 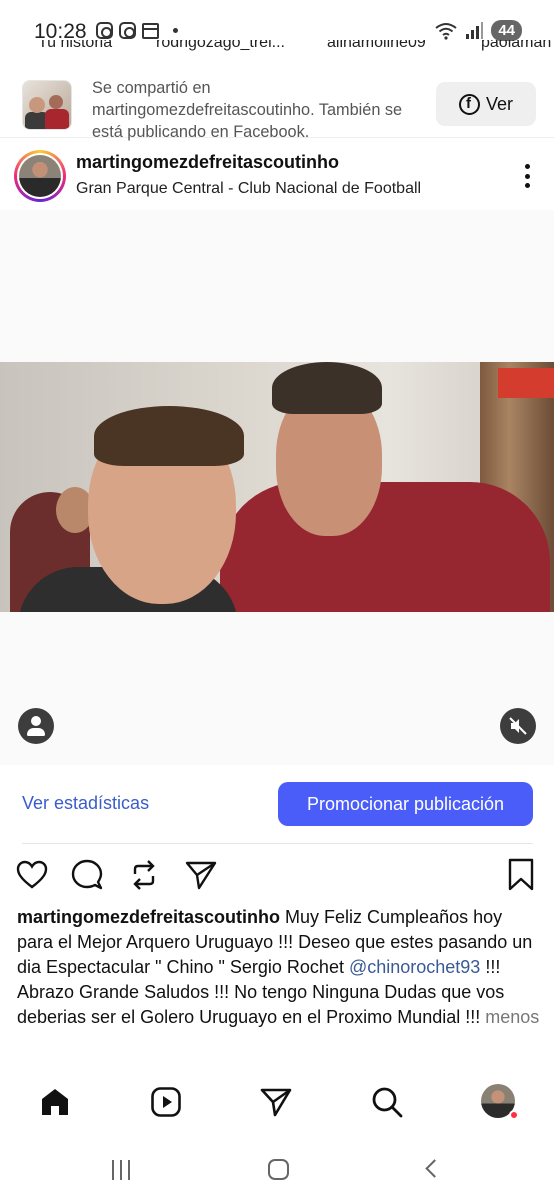 I want to click on back-icon, so click(x=434, y=1168).